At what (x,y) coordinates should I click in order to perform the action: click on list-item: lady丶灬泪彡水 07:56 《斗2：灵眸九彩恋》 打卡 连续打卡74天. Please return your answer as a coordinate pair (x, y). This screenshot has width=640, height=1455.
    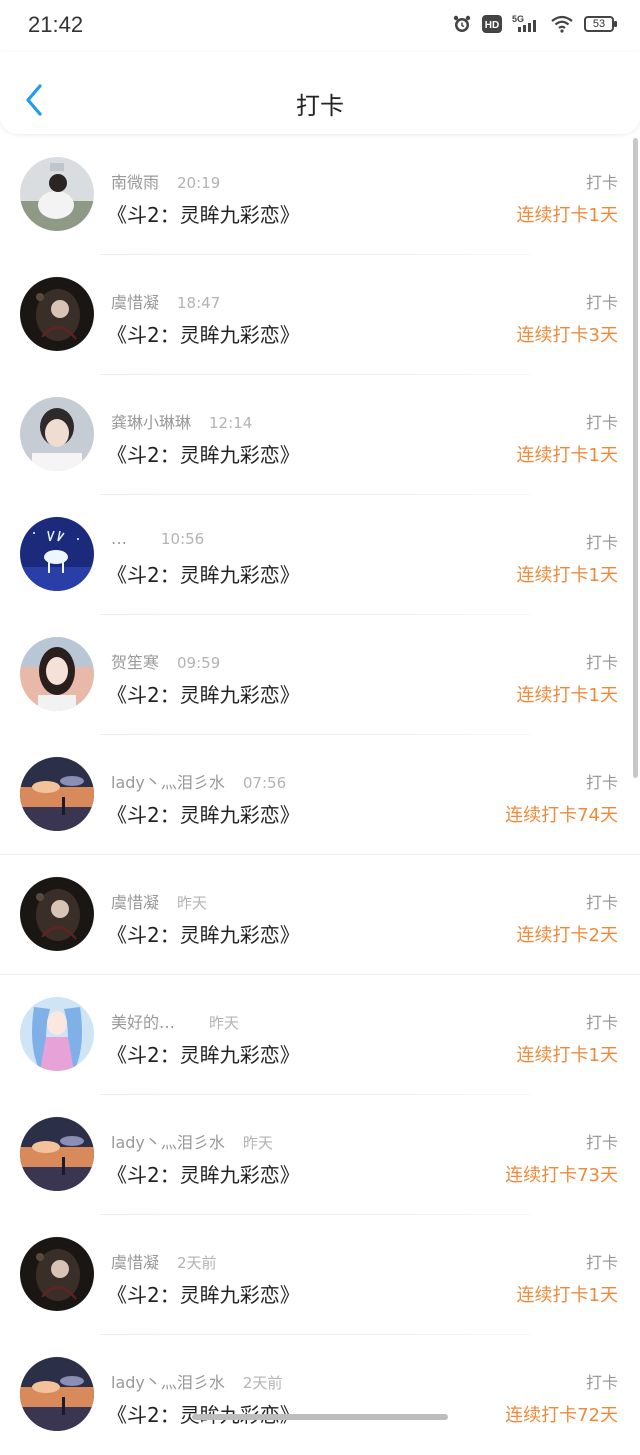
    Looking at the image, I should click on (320, 795).